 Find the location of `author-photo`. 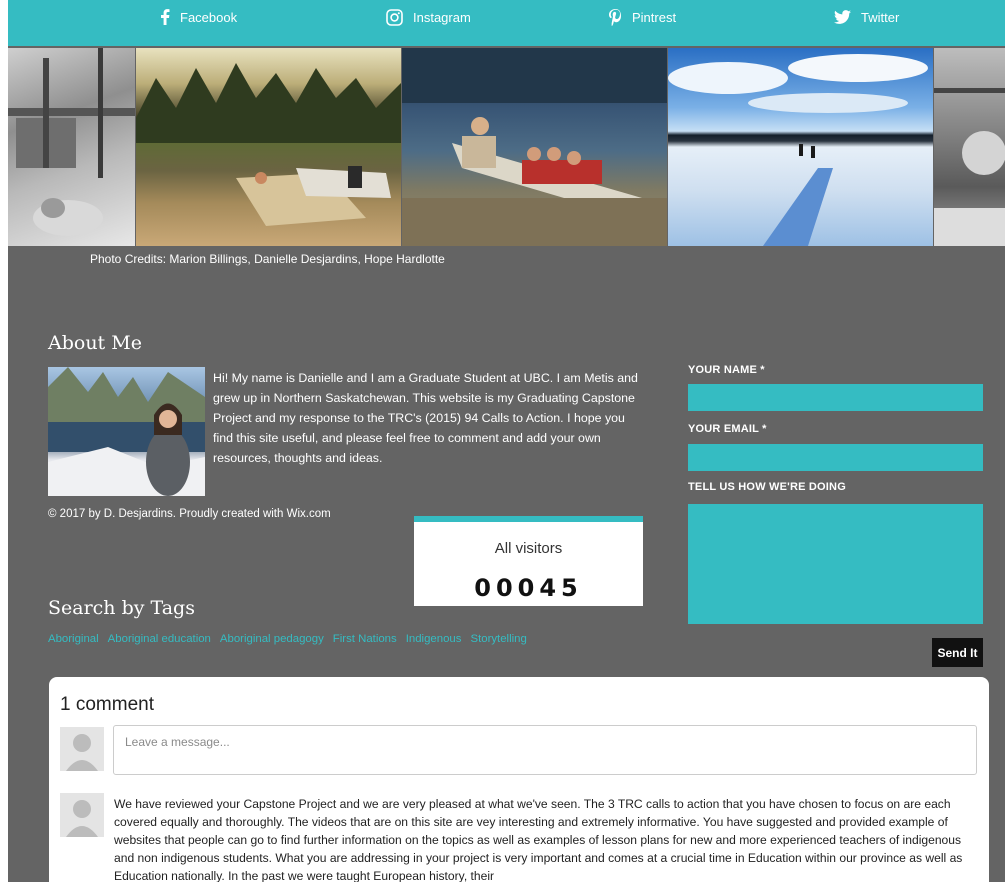

author-photo is located at coordinates (126, 431).